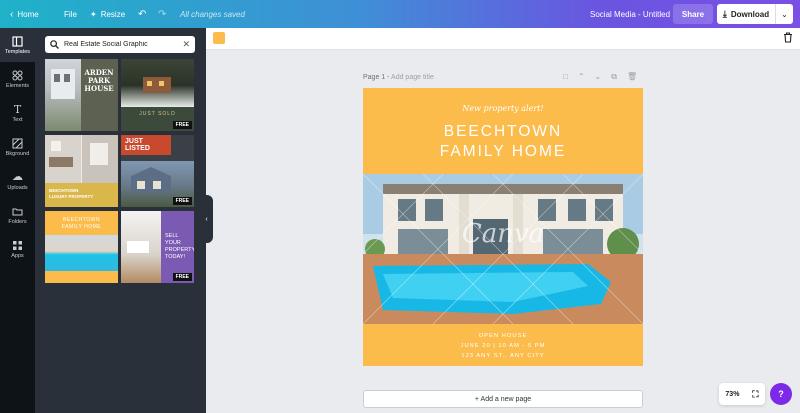 This screenshot has width=800, height=413. I want to click on page-label: Page 1 - Add page title, so click(398, 77).